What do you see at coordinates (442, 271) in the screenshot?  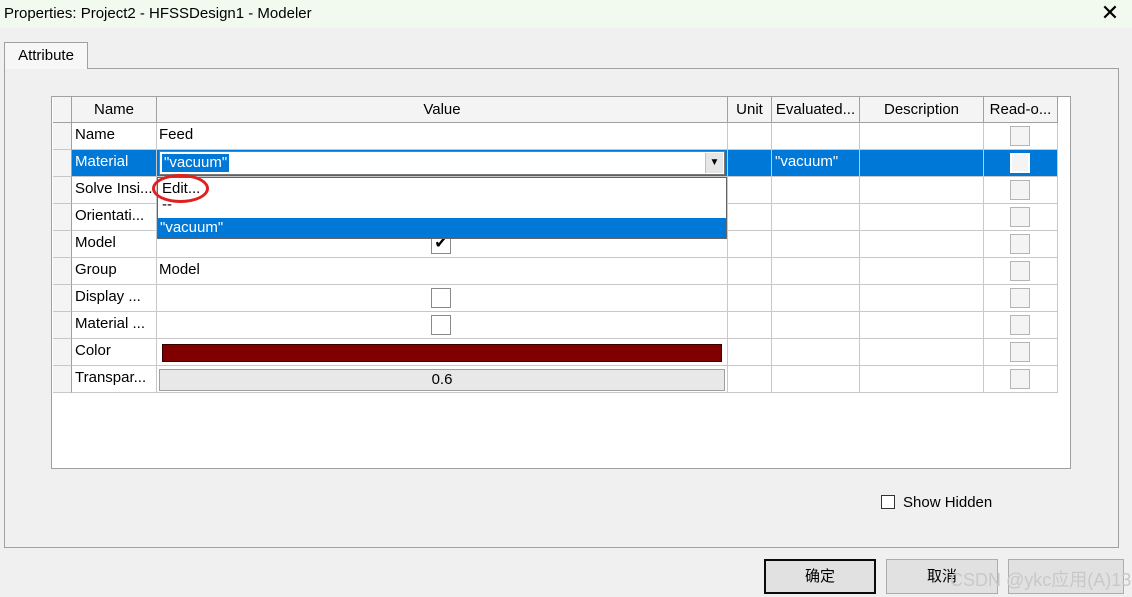 I see `property-value-cell: Model` at bounding box center [442, 271].